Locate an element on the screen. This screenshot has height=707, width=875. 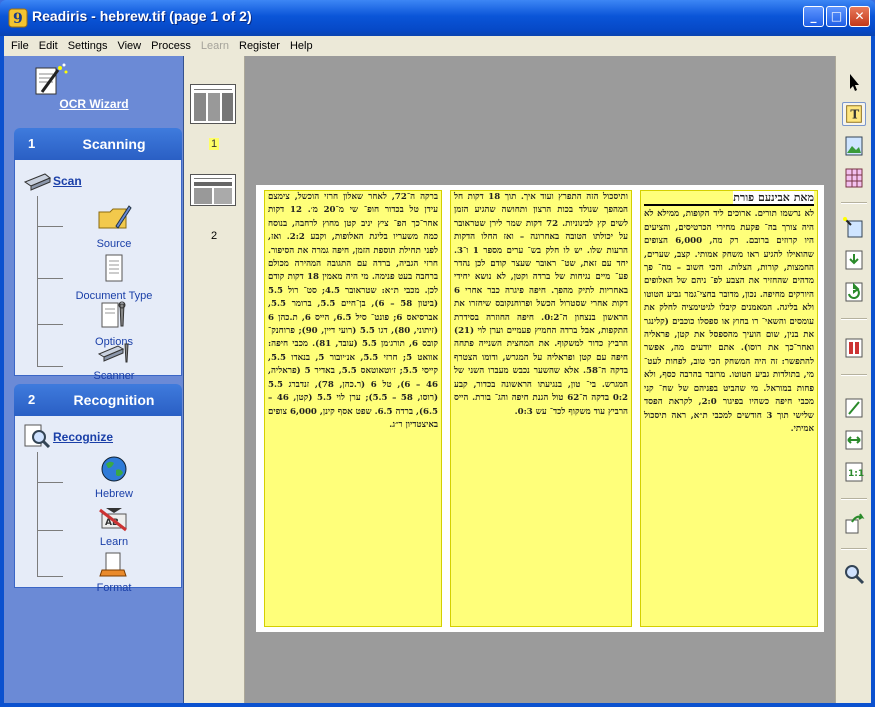
text-zone-icon: T is located at coordinates (854, 114).